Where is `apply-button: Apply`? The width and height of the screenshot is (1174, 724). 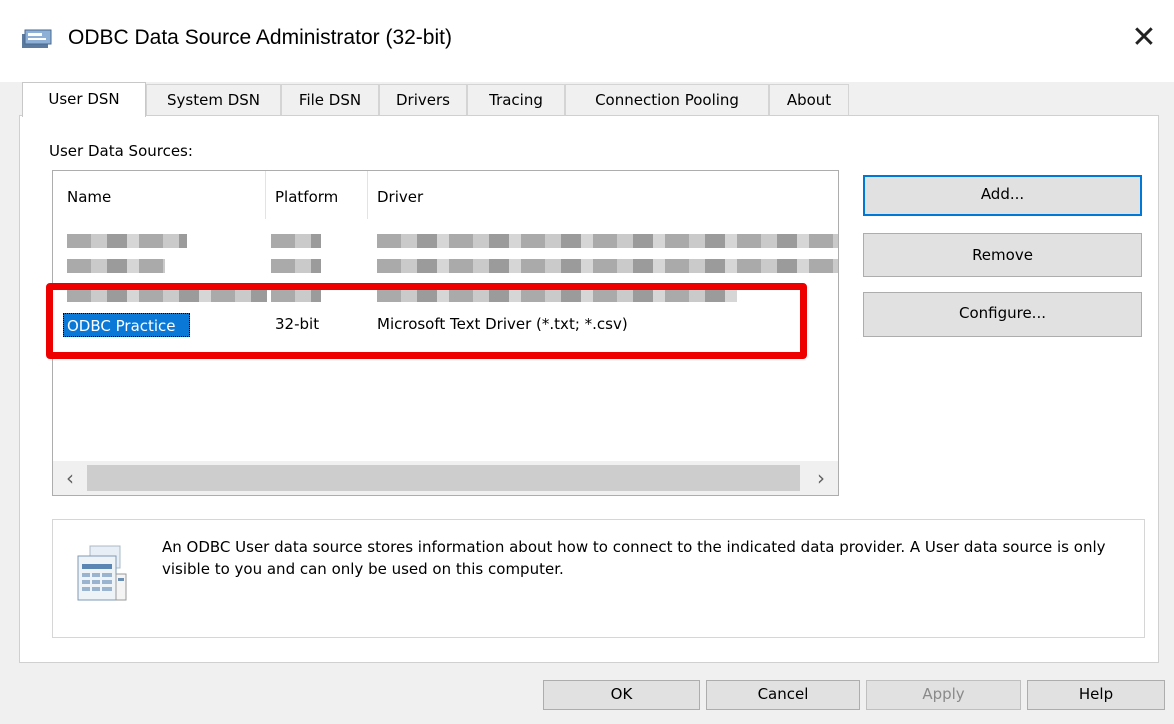
apply-button: Apply is located at coordinates (943, 695).